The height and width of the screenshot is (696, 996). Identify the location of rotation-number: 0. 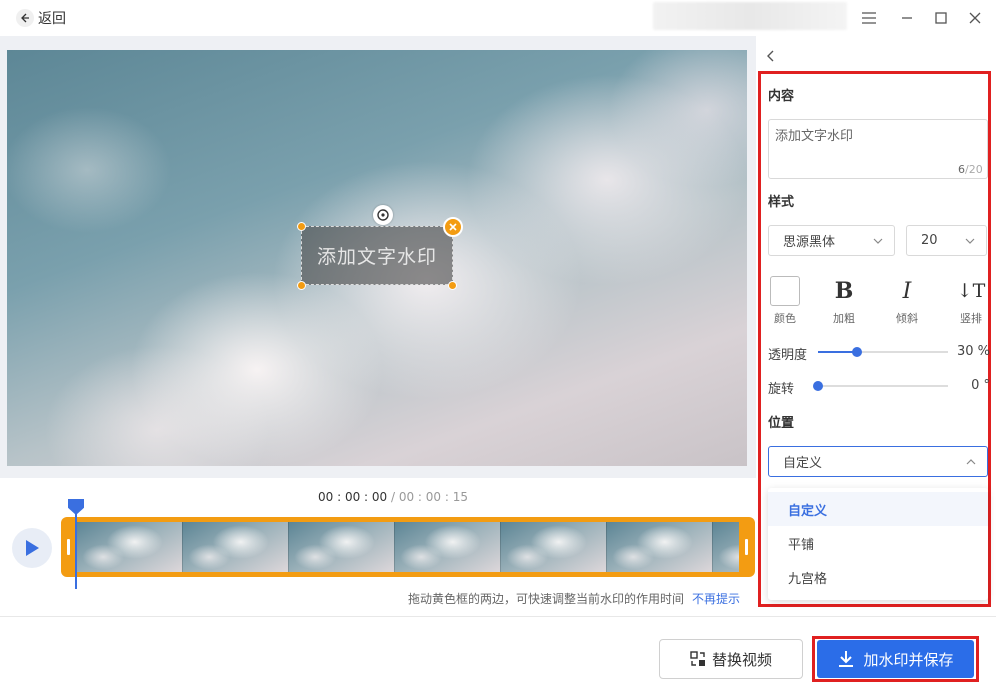
(975, 385).